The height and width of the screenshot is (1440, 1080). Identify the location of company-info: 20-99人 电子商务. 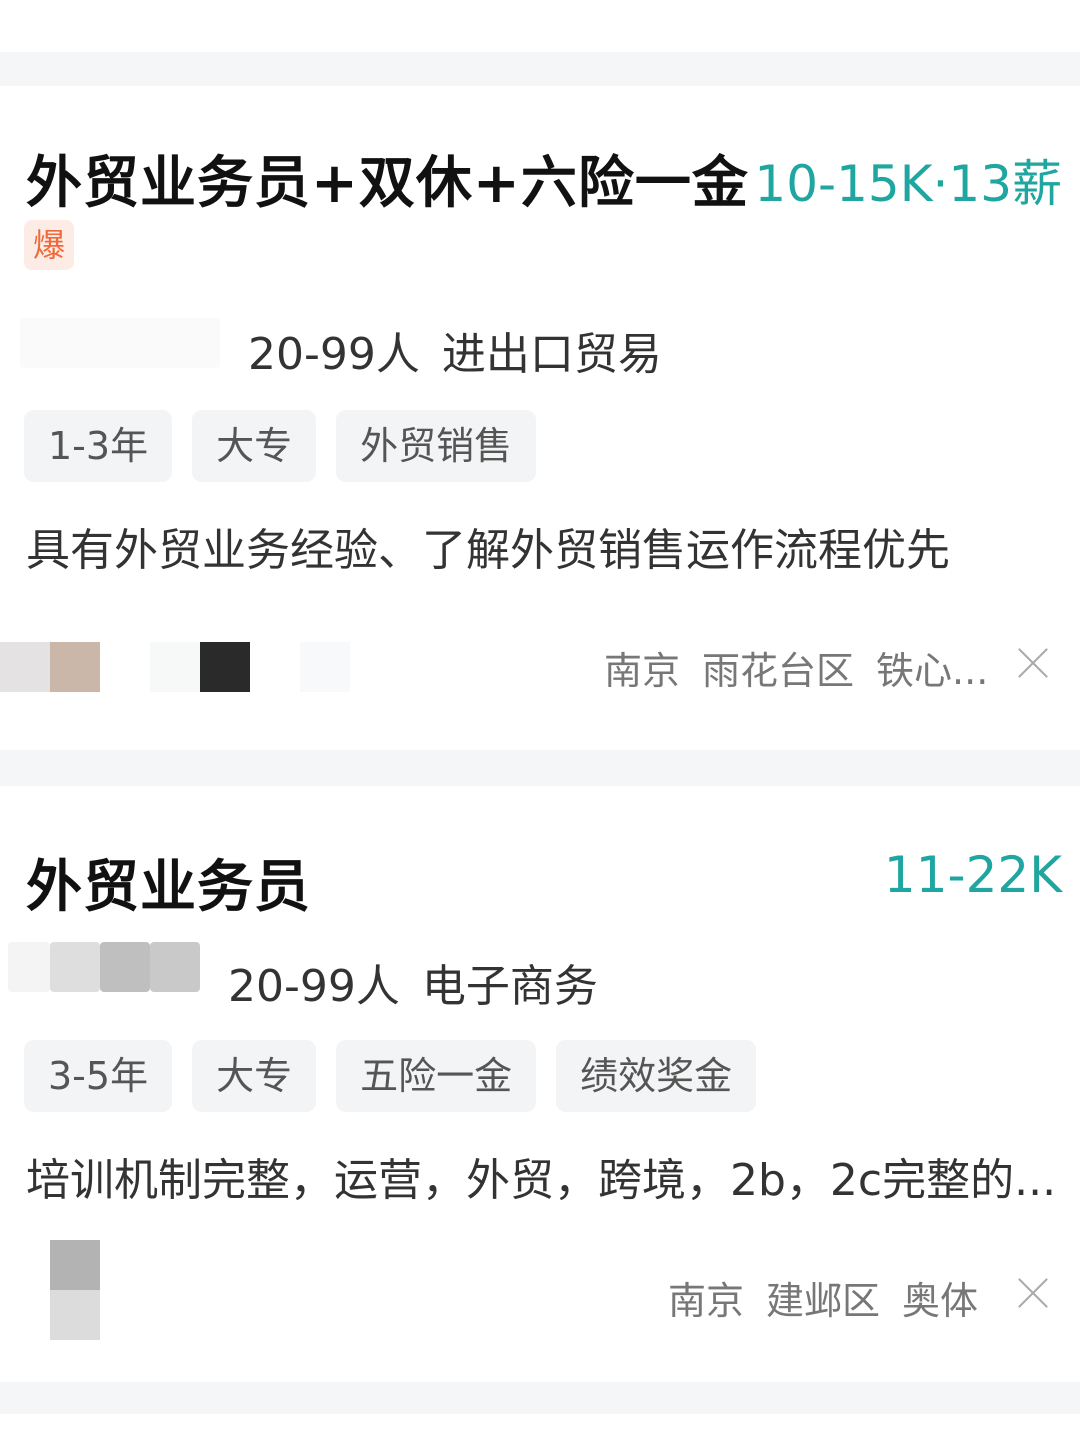
(424, 982).